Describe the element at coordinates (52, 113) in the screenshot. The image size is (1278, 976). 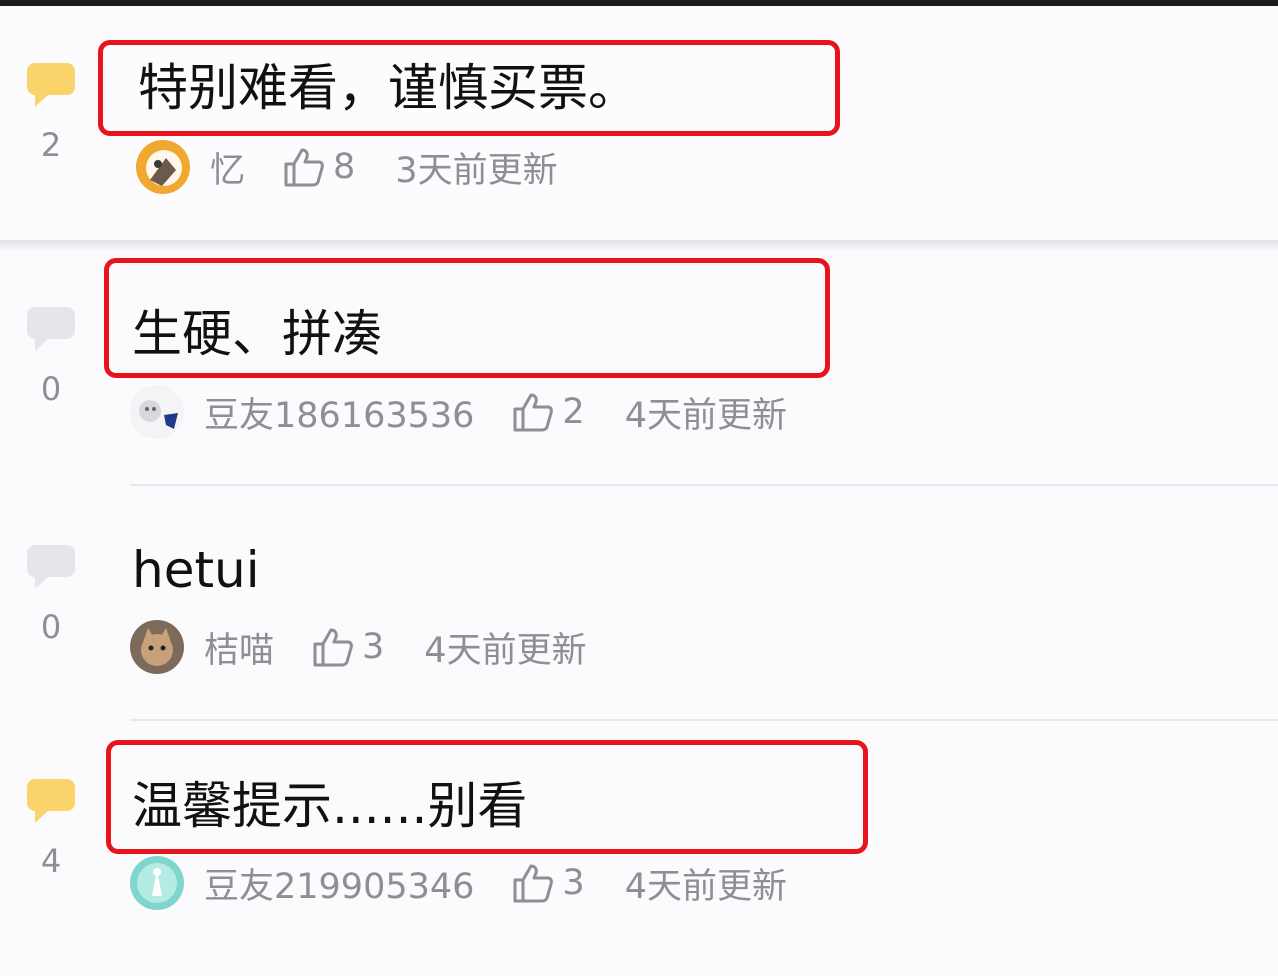
I see `reply-count-block: 2` at that location.